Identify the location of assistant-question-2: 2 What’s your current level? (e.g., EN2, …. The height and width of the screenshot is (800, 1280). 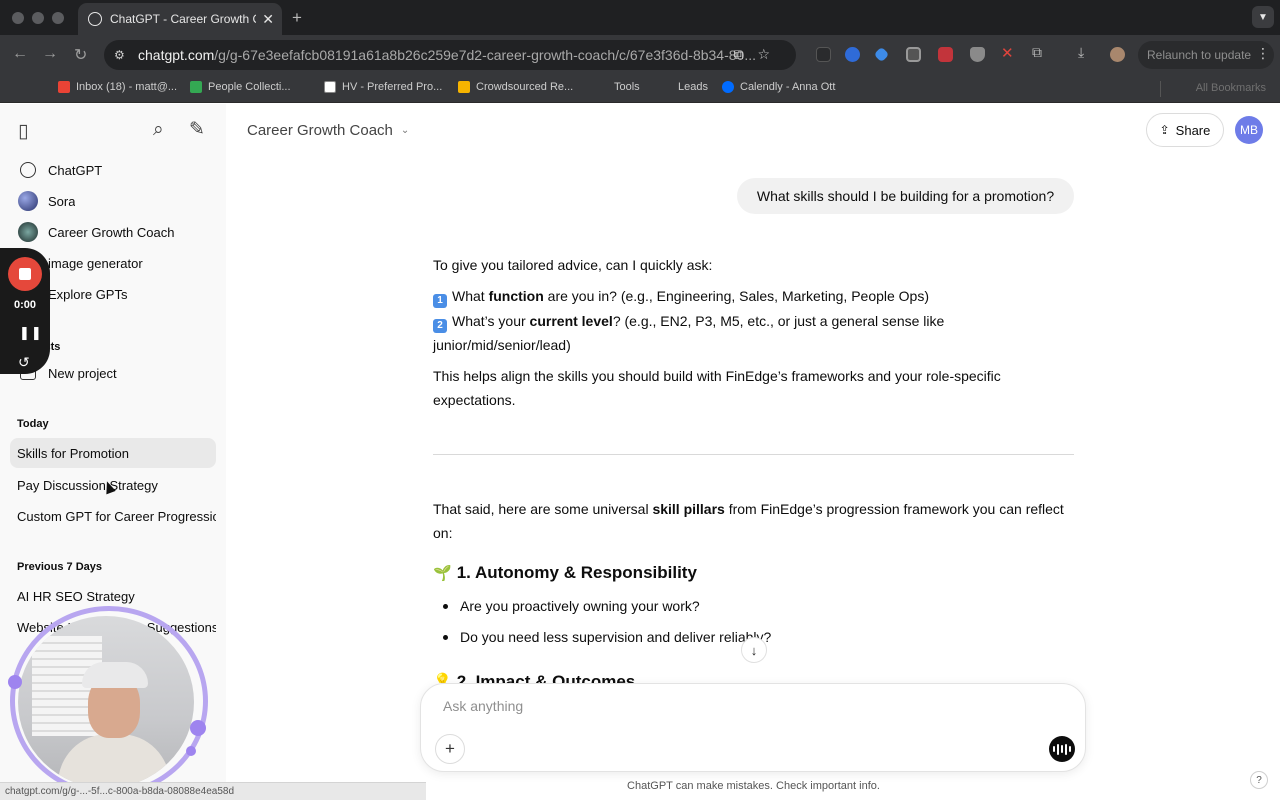
(689, 333).